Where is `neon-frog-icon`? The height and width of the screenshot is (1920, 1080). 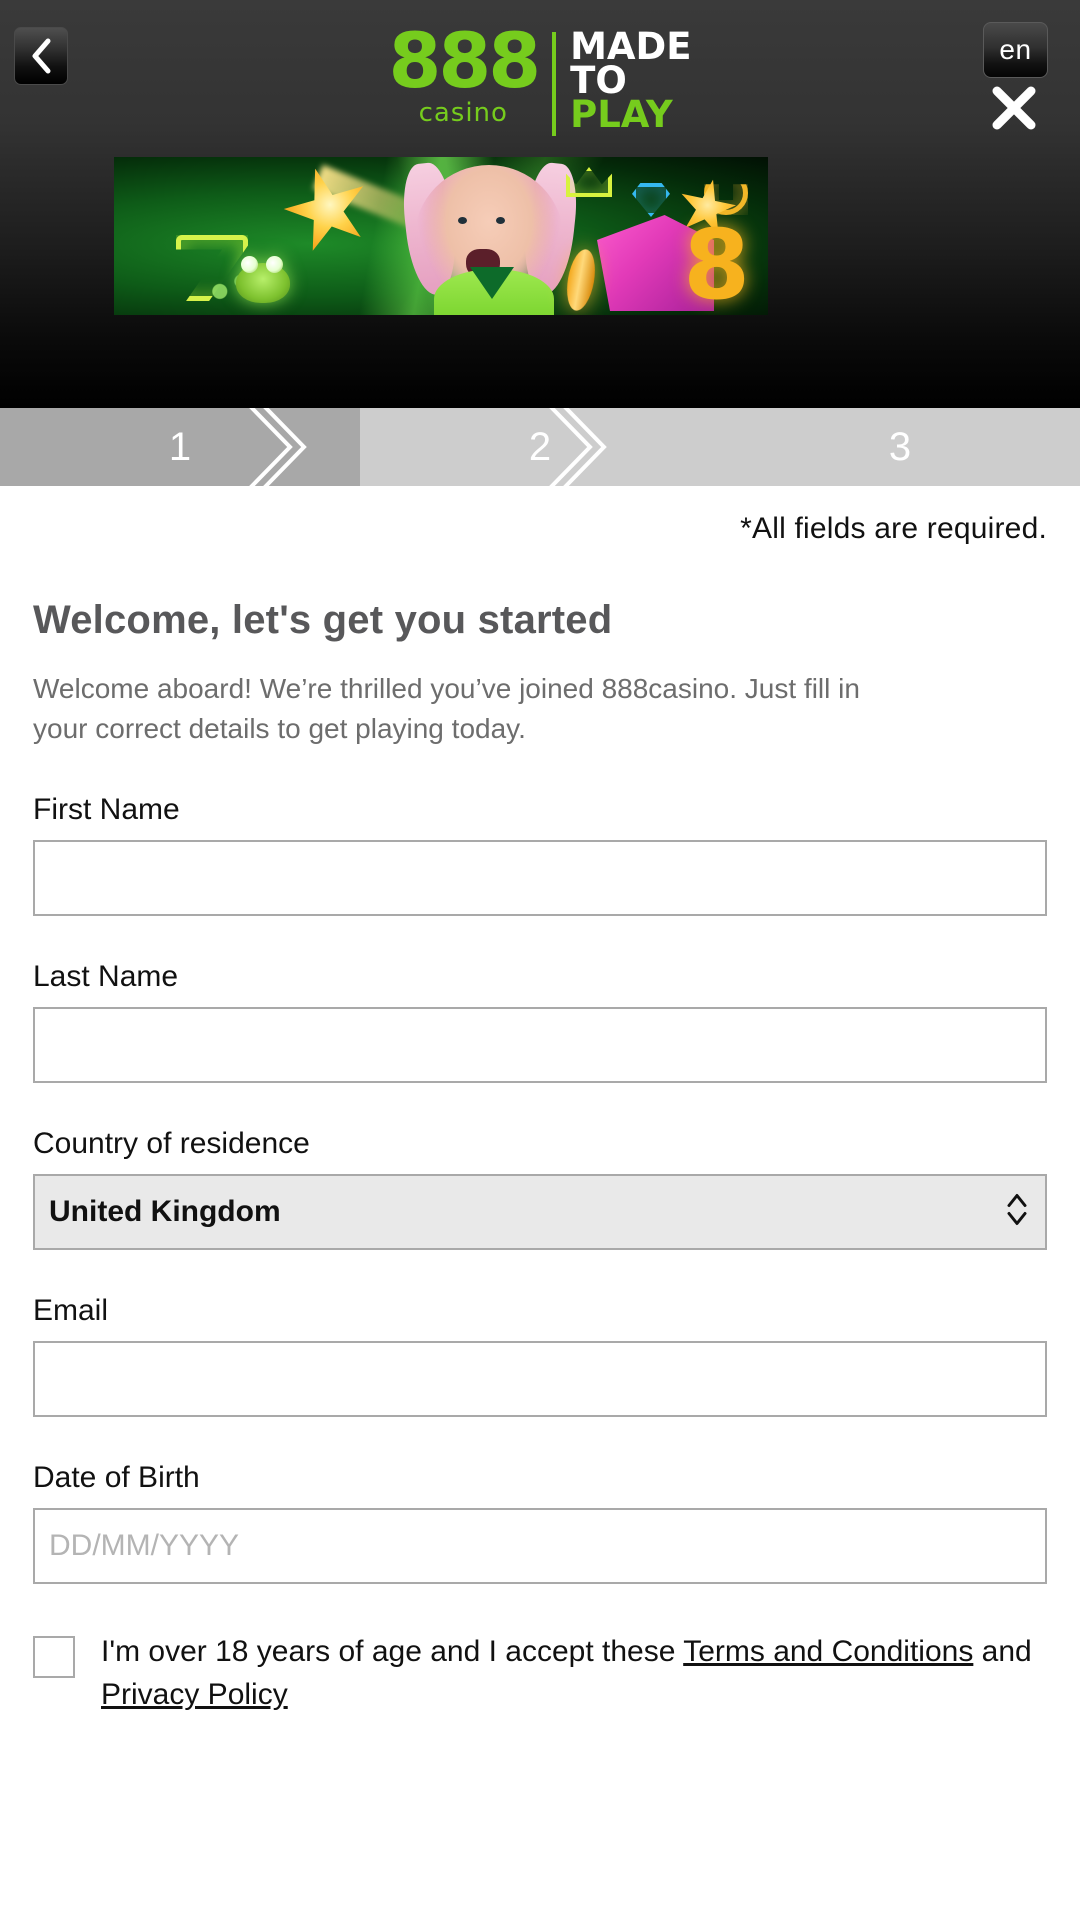 neon-frog-icon is located at coordinates (263, 279).